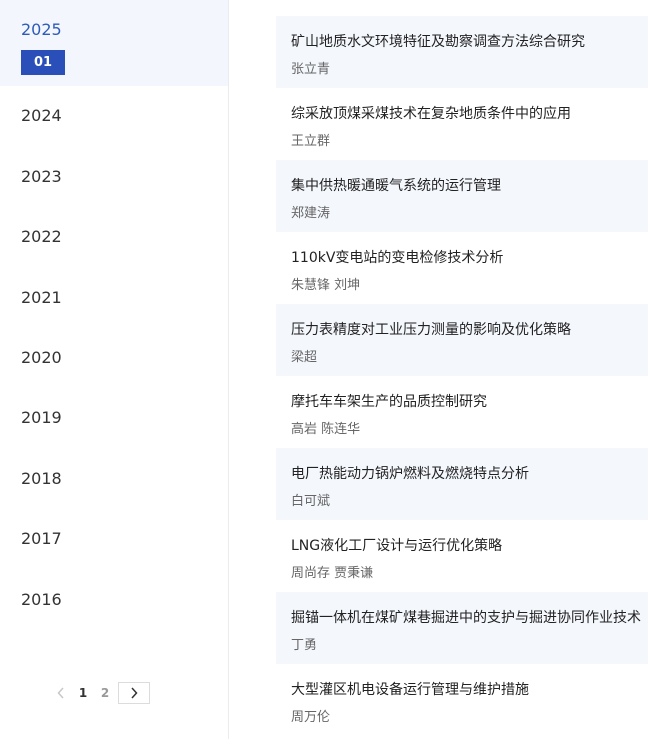 This screenshot has height=739, width=648. What do you see at coordinates (466, 617) in the screenshot?
I see `article-title: 掘锚一体机在煤矿煤巷掘进中的支护与掘进协同作业技术` at bounding box center [466, 617].